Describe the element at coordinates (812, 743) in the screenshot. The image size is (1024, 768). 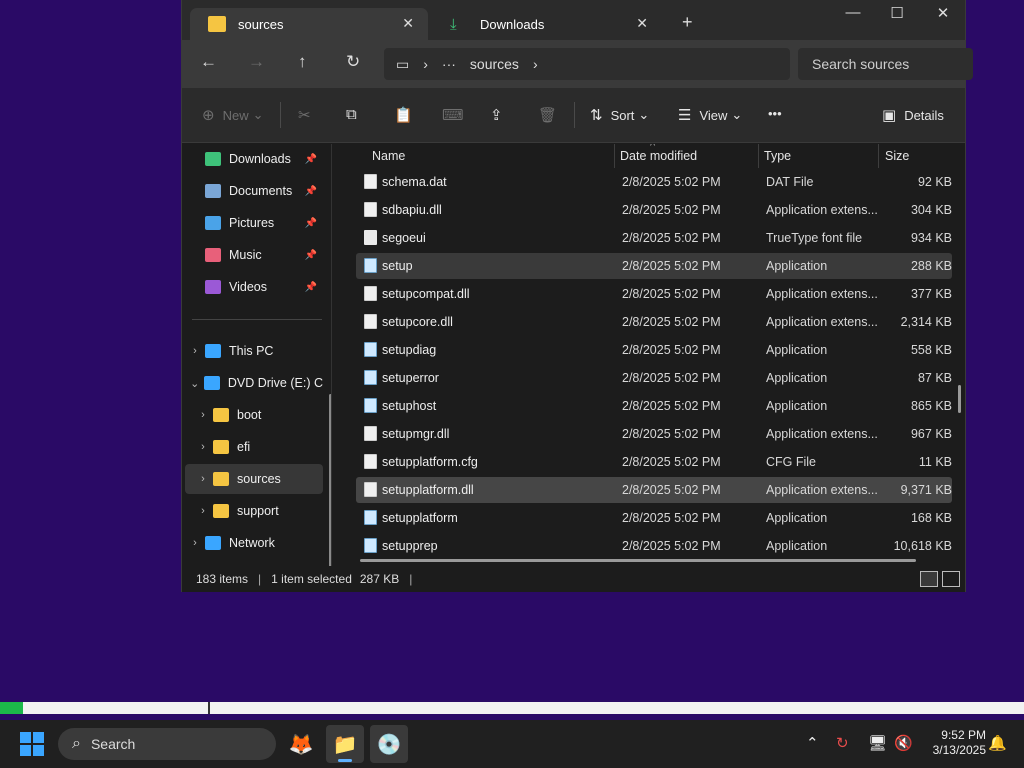
I see `show-hidden-icons-button: ⌃` at that location.